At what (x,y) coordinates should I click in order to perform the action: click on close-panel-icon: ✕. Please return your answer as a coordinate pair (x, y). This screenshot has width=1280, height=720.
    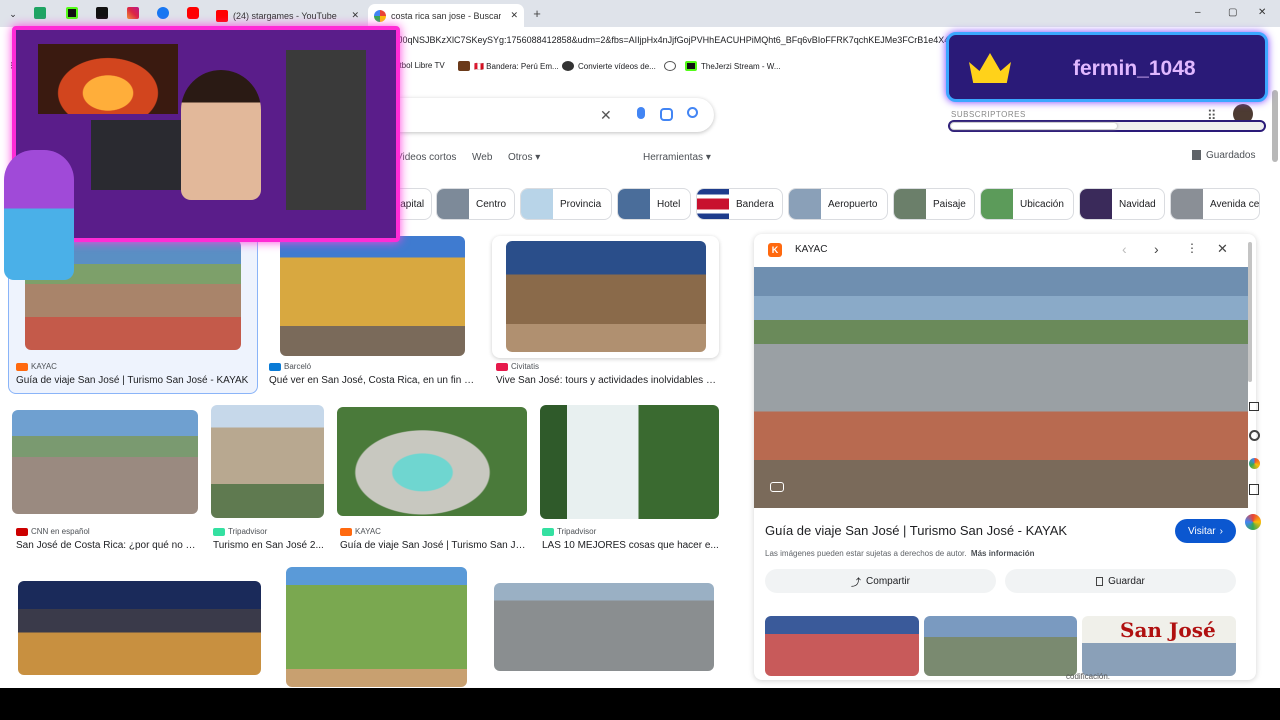
    Looking at the image, I should click on (1222, 249).